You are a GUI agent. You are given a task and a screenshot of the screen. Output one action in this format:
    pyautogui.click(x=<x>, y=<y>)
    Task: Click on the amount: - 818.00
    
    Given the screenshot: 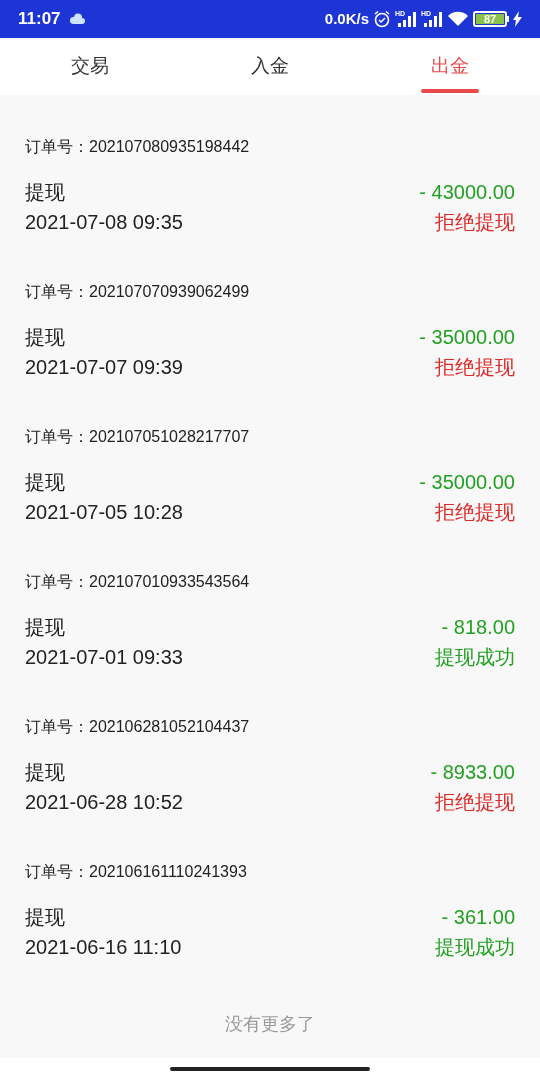 What is the action you would take?
    pyautogui.click(x=478, y=627)
    